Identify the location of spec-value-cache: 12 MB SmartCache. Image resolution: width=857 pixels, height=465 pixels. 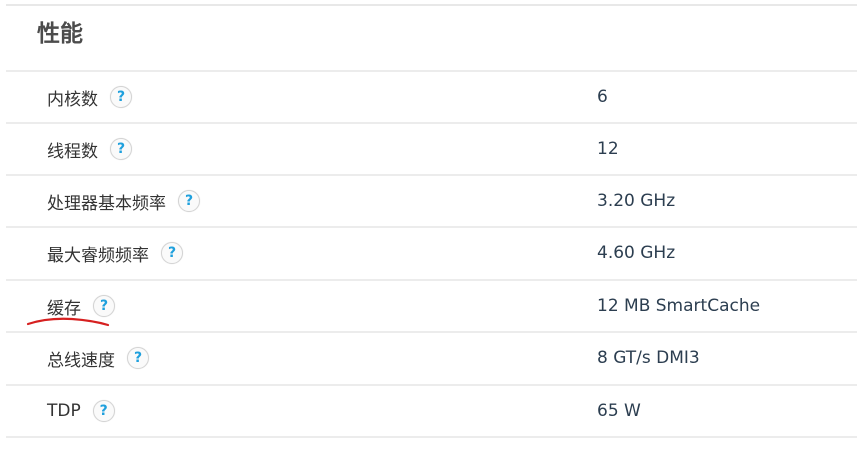
(679, 306).